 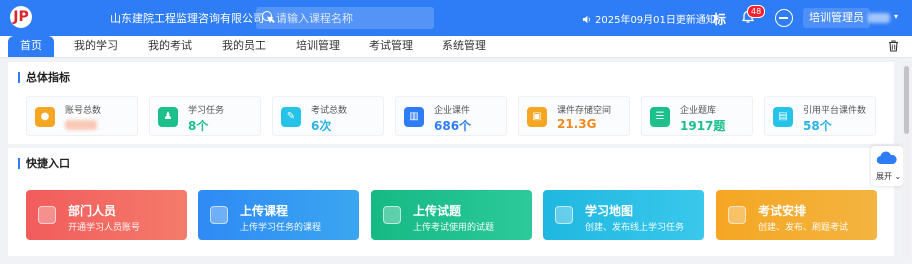 I want to click on quick-card-upload-questions: 上传试题 上传考试使用的试题, so click(x=451, y=215).